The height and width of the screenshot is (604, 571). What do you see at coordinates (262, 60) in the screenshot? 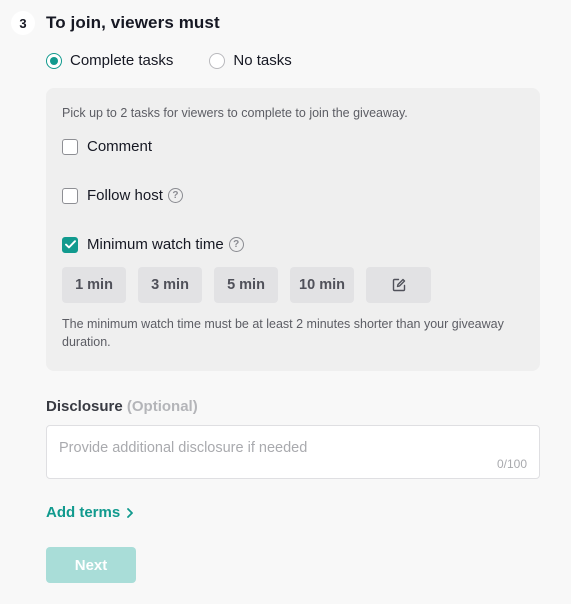
I see `radio-label: No tasks` at bounding box center [262, 60].